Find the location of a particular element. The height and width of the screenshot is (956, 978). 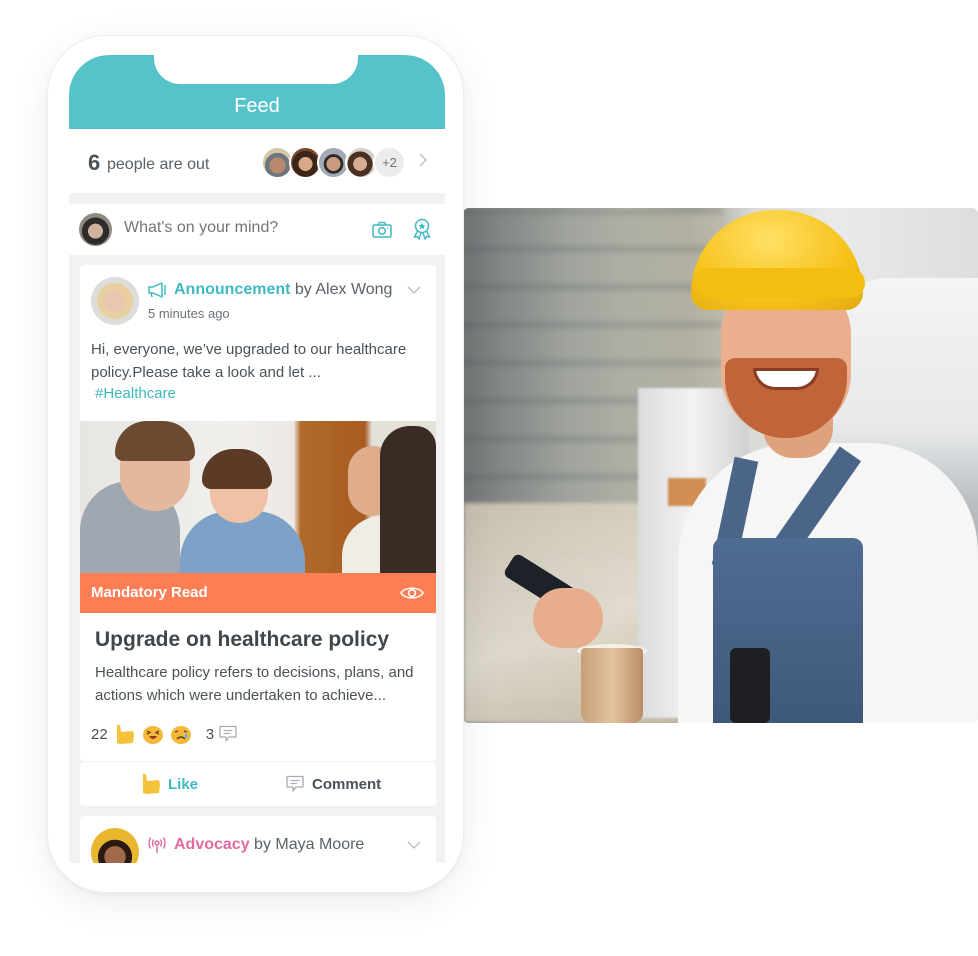

post-image is located at coordinates (258, 497).